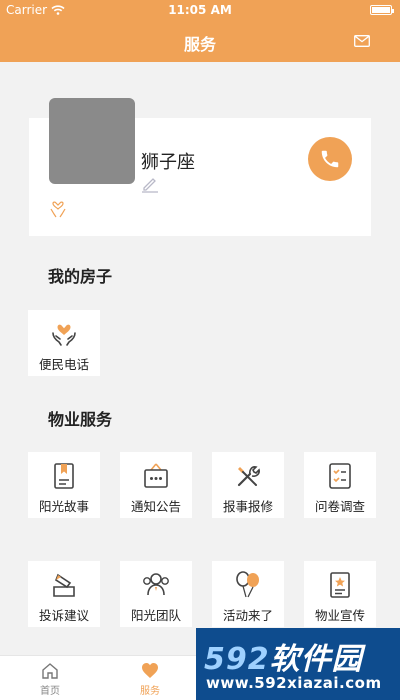  What do you see at coordinates (339, 615) in the screenshot?
I see `tile-label: 物业宣传` at bounding box center [339, 615].